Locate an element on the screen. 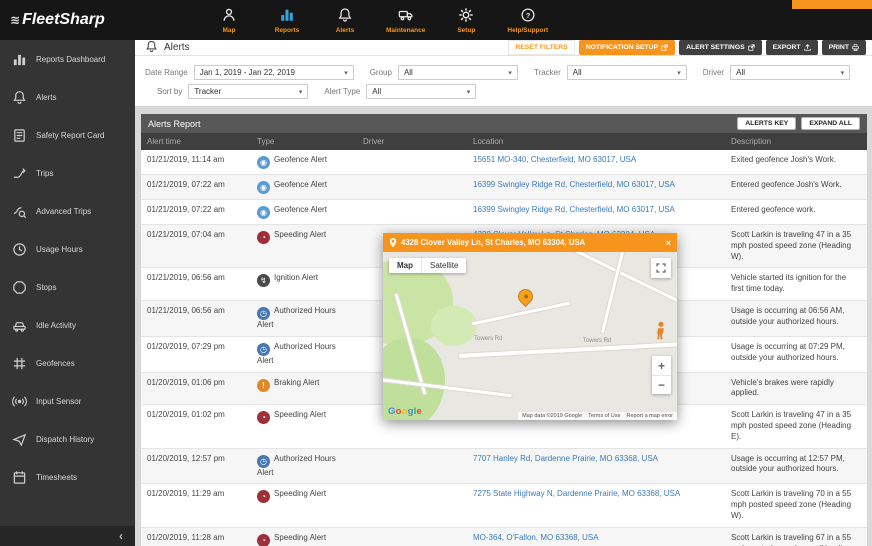  sort-by-select: Tracker is located at coordinates (248, 91).